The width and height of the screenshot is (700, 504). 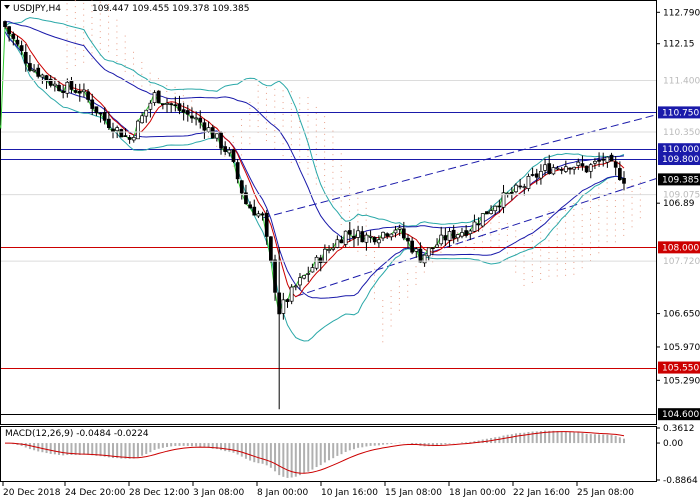 What do you see at coordinates (7, 7) in the screenshot?
I see `dropdown-arrow-icon` at bounding box center [7, 7].